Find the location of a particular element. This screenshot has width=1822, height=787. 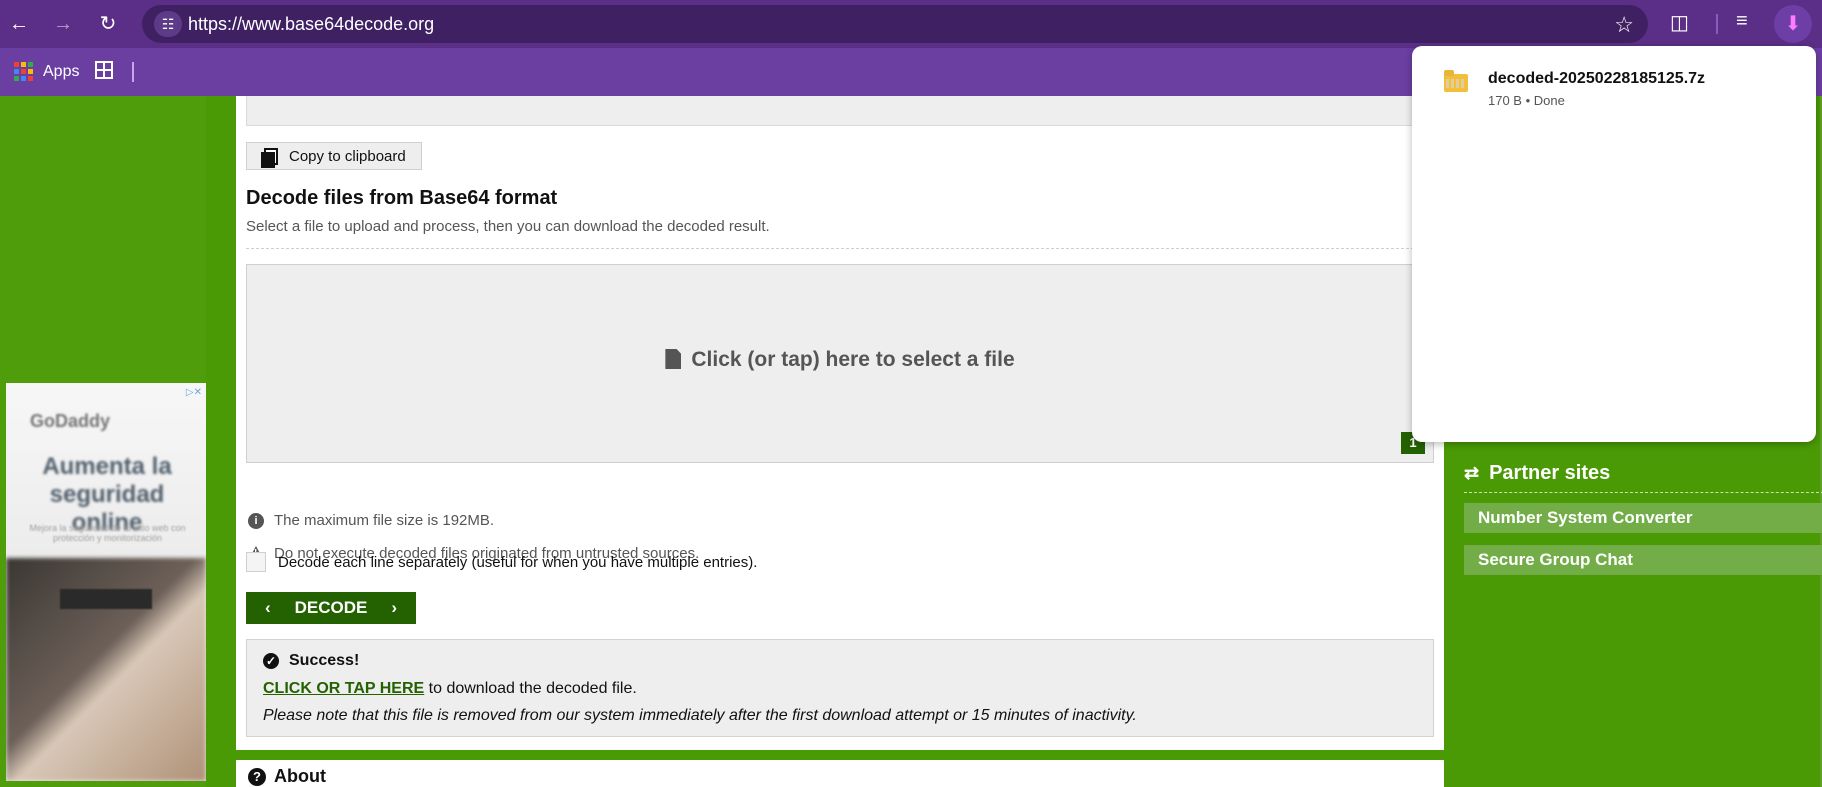

decode-button: ‹ DECODE › is located at coordinates (331, 608).